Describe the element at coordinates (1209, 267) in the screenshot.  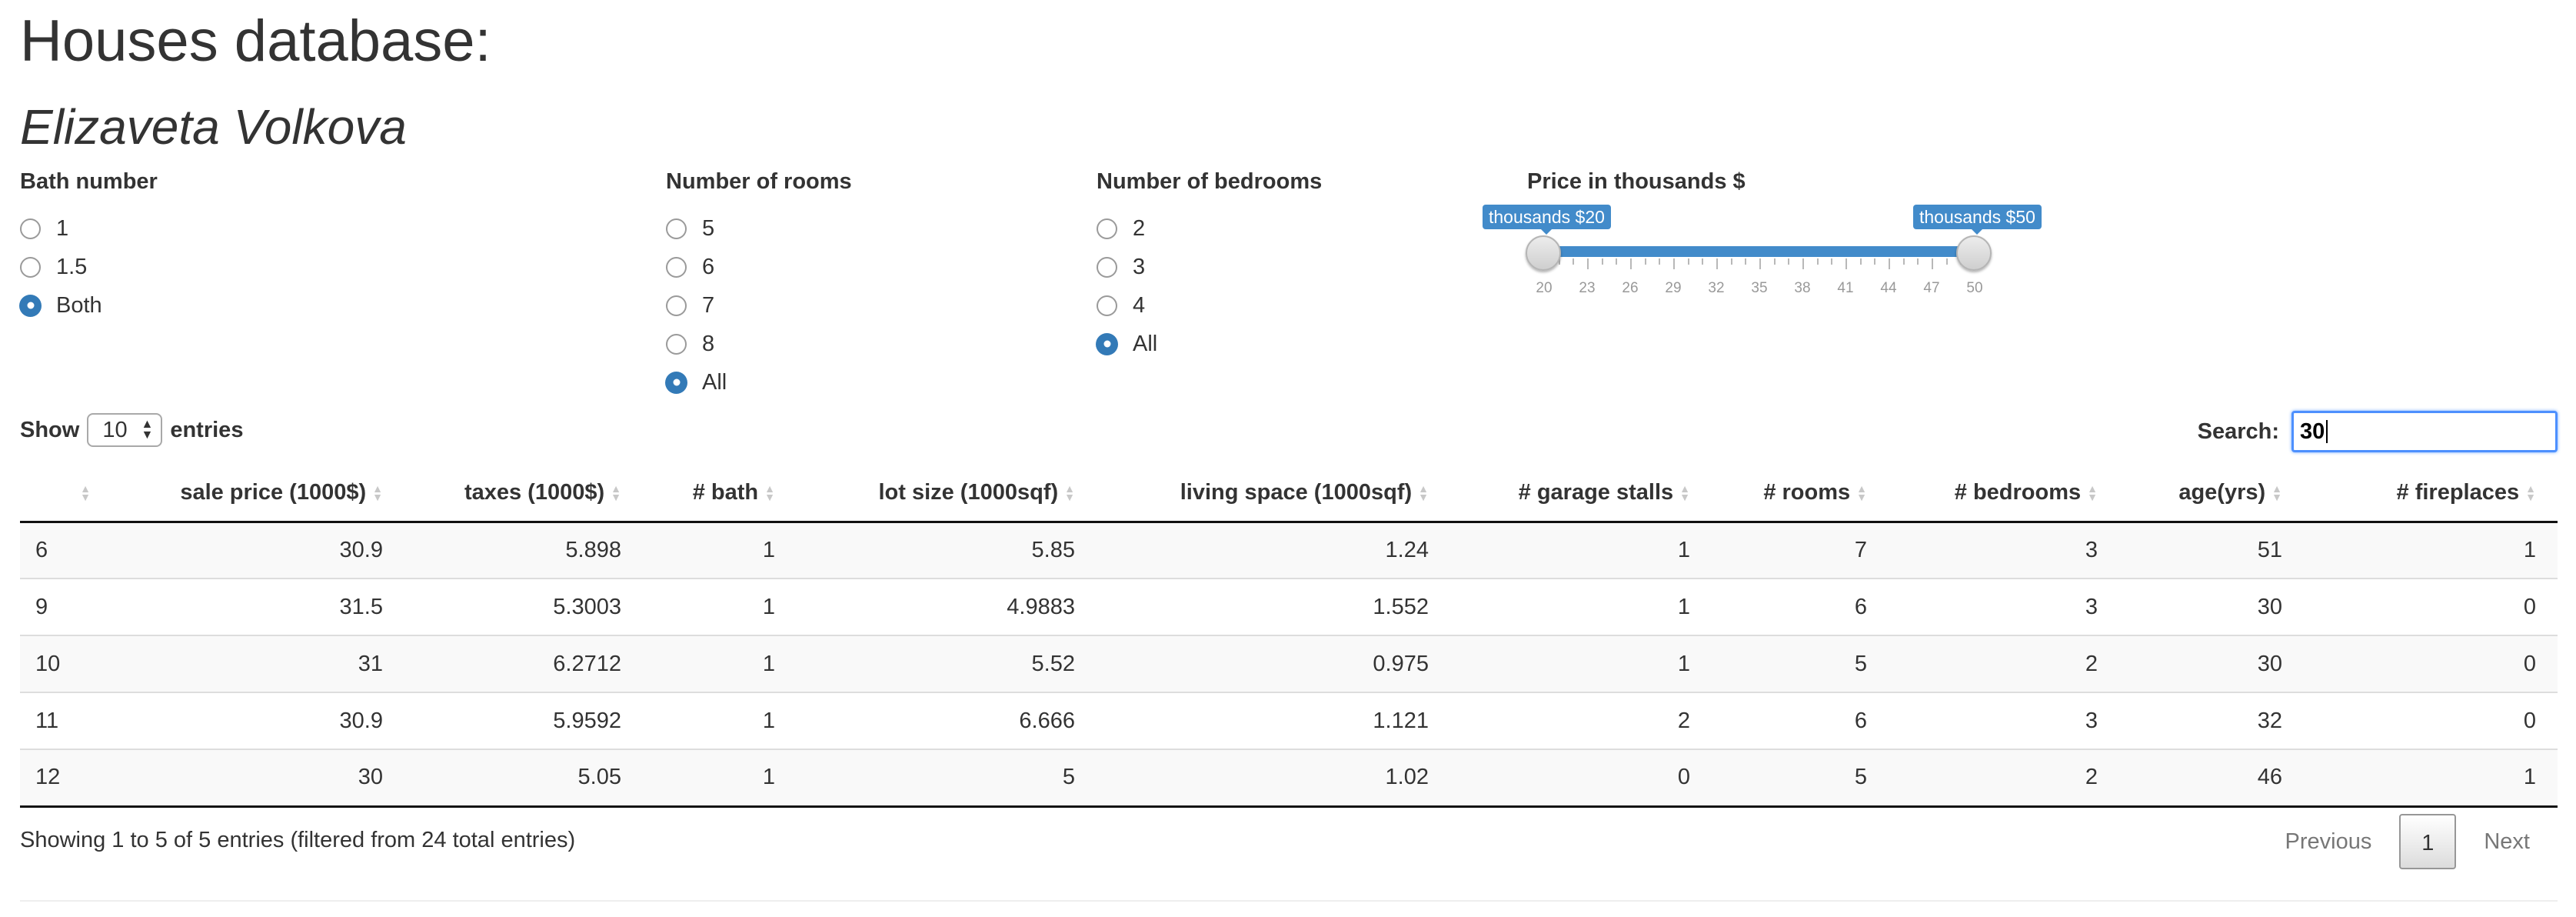
I see `bedrooms-option-3: 3` at that location.